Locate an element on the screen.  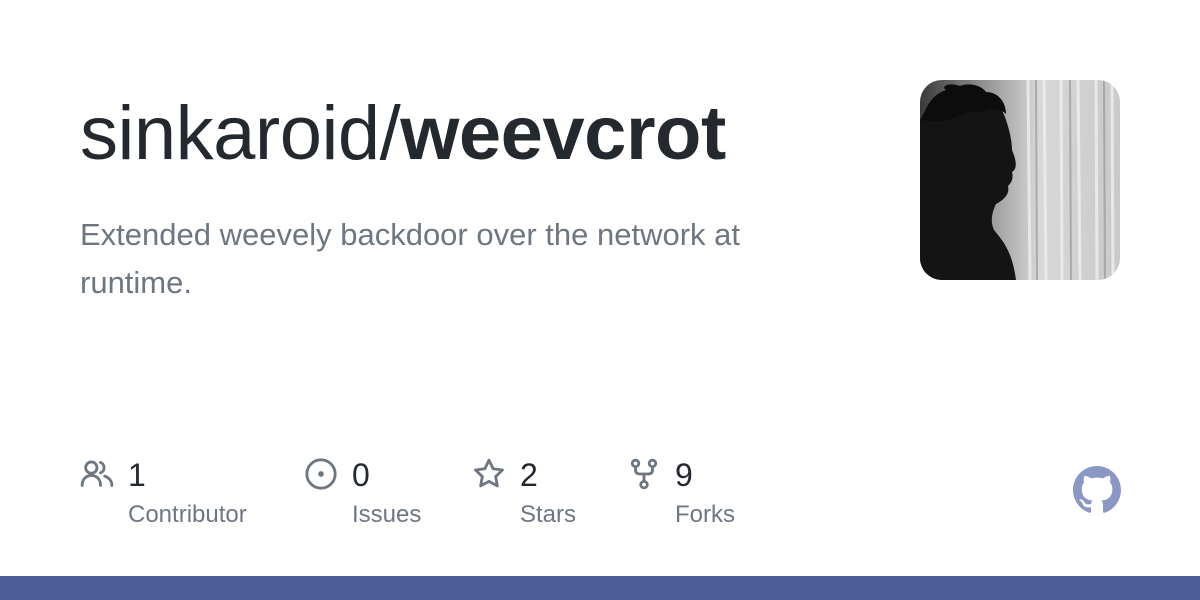
owner-avatar is located at coordinates (1020, 180).